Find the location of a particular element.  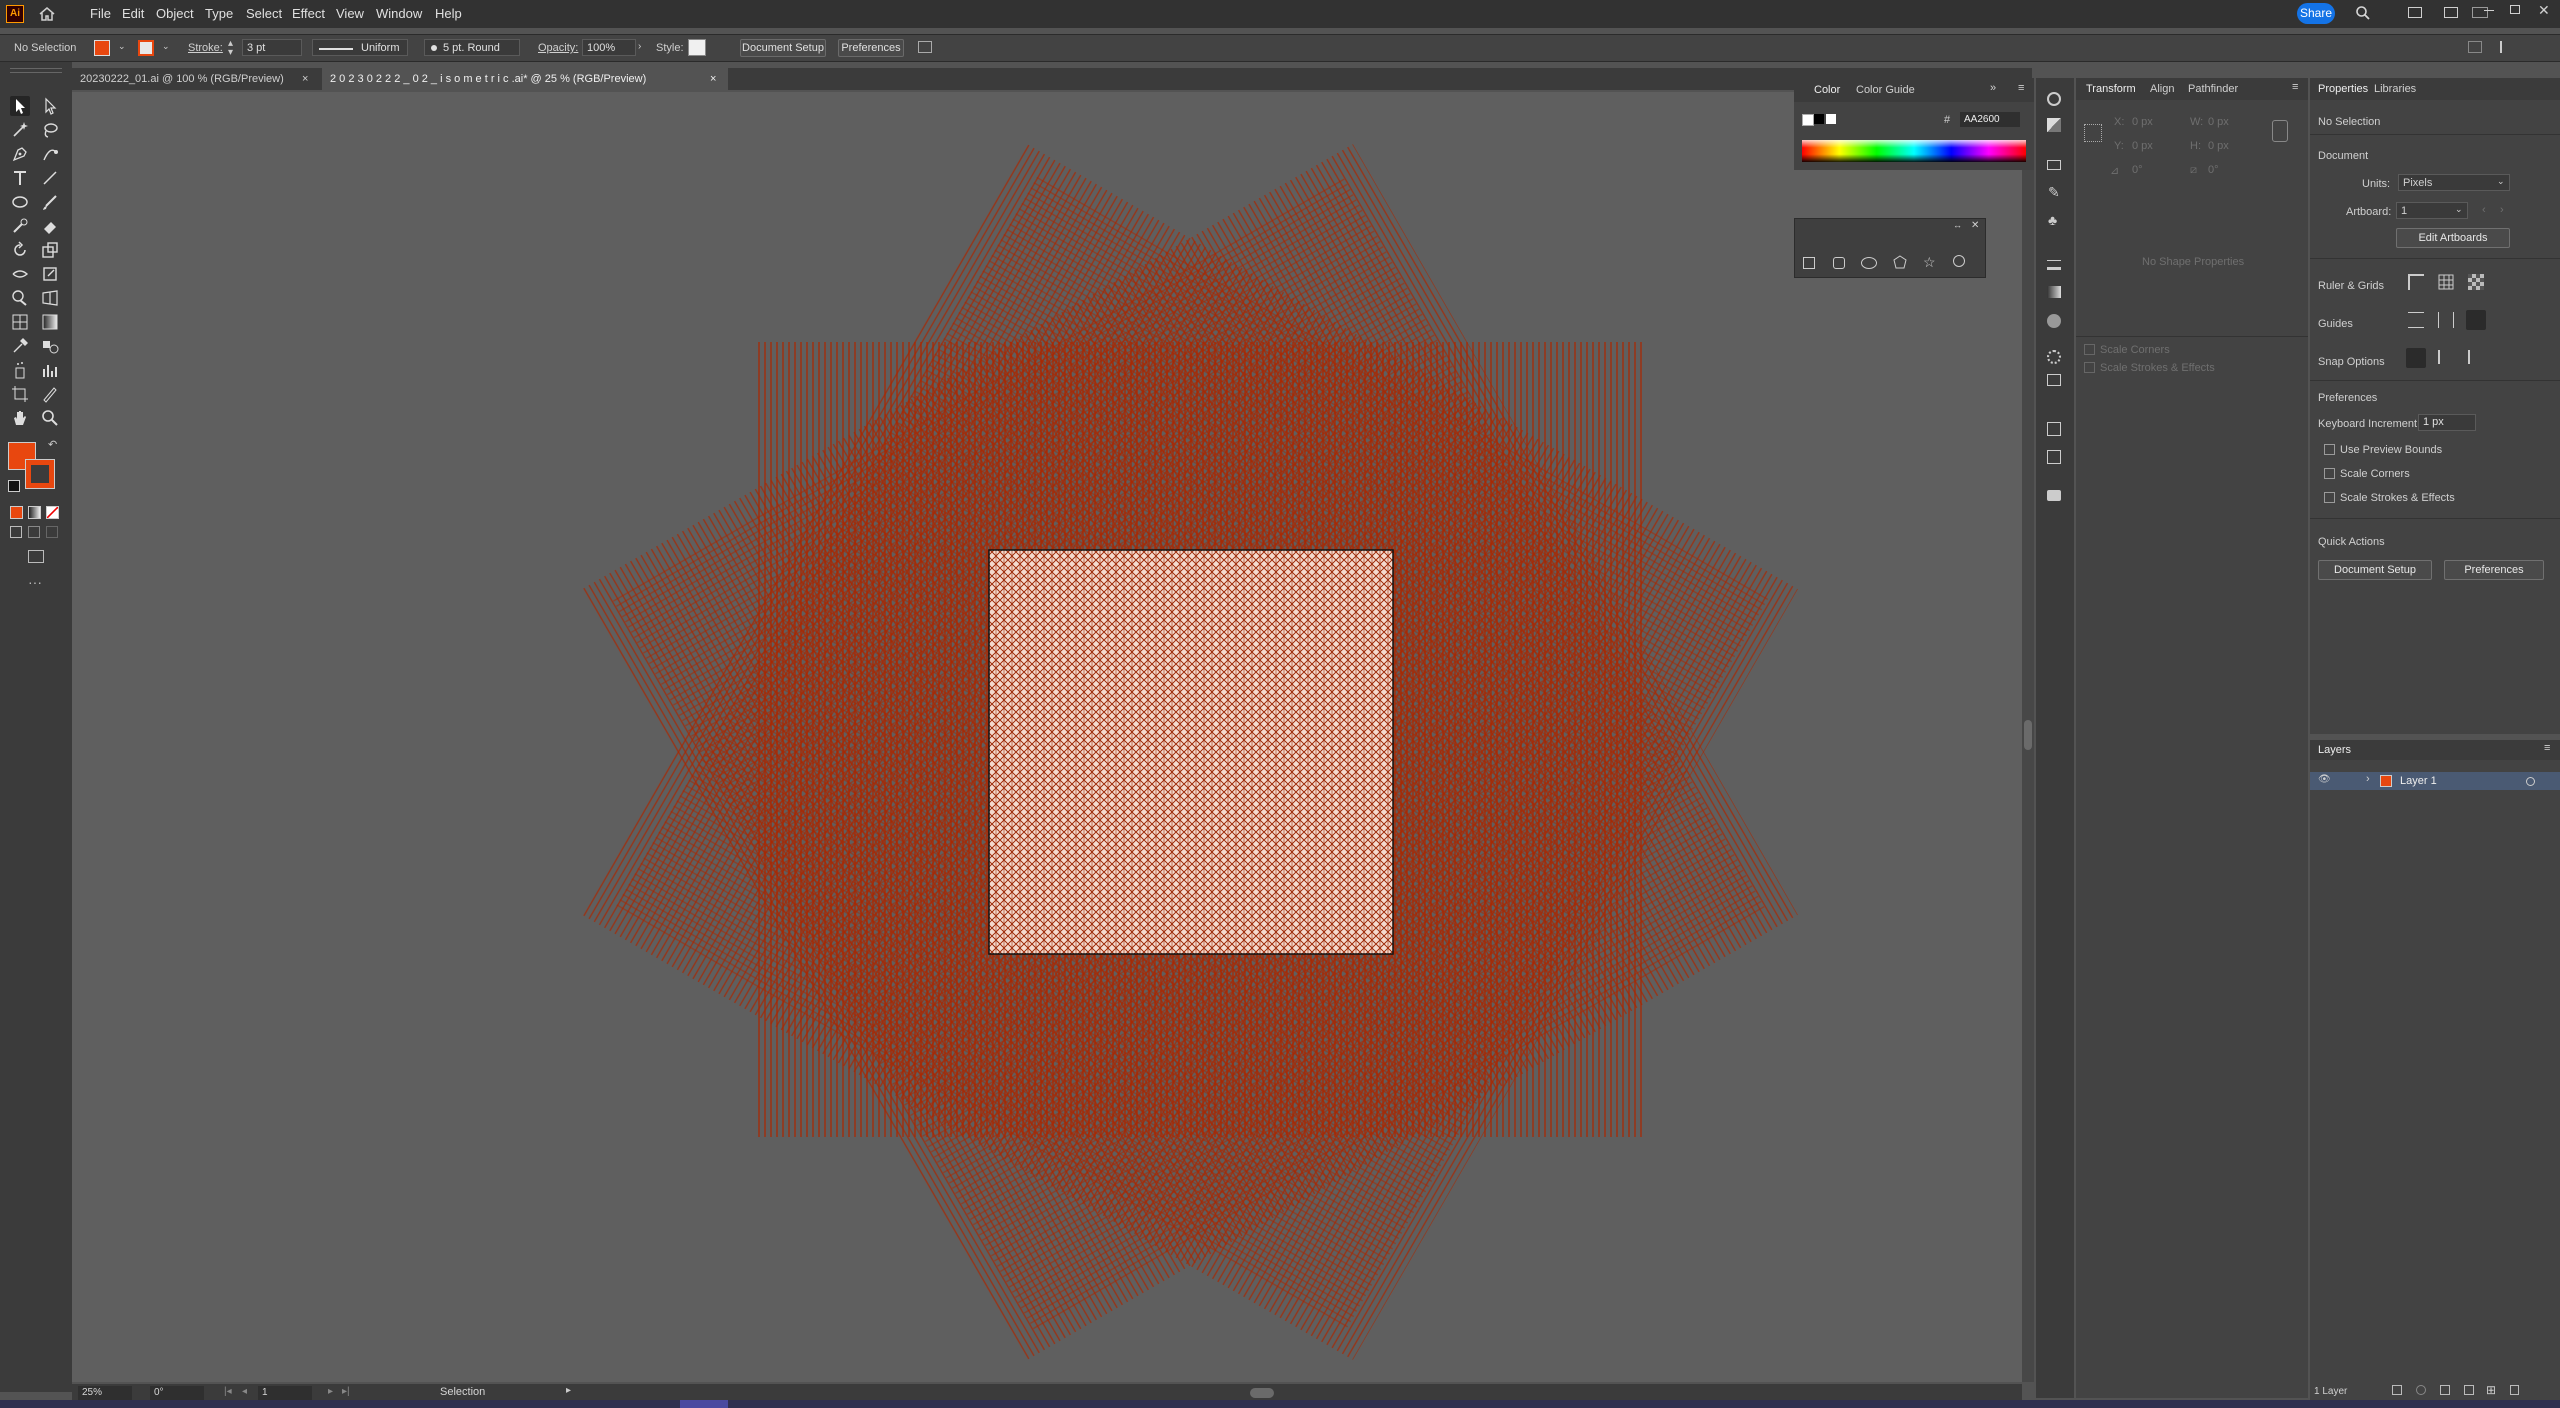

previous-artboard-icon: ‹ is located at coordinates (2484, 210).